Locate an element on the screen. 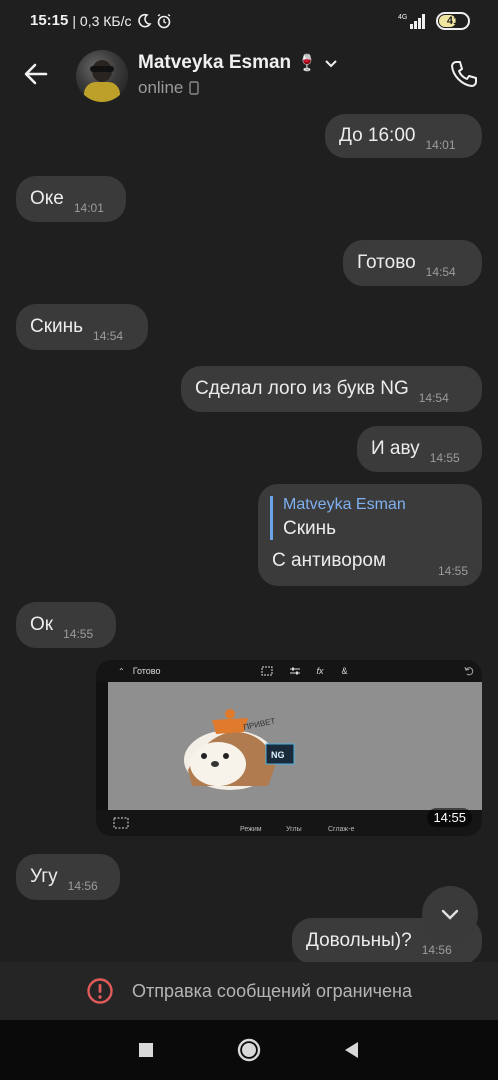 The image size is (498, 1080). ampersand-icon: & is located at coordinates (344, 671).